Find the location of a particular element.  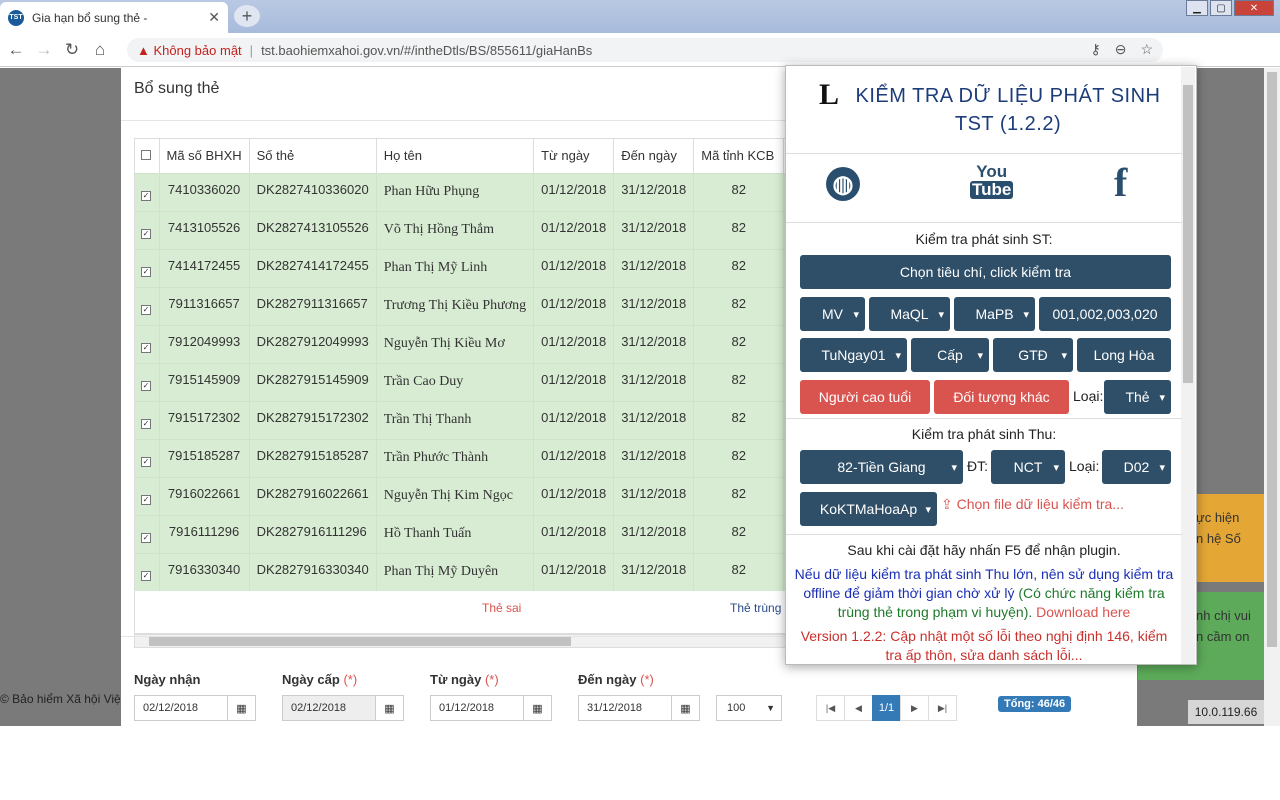

globe-icon: ◍ is located at coordinates (843, 184).